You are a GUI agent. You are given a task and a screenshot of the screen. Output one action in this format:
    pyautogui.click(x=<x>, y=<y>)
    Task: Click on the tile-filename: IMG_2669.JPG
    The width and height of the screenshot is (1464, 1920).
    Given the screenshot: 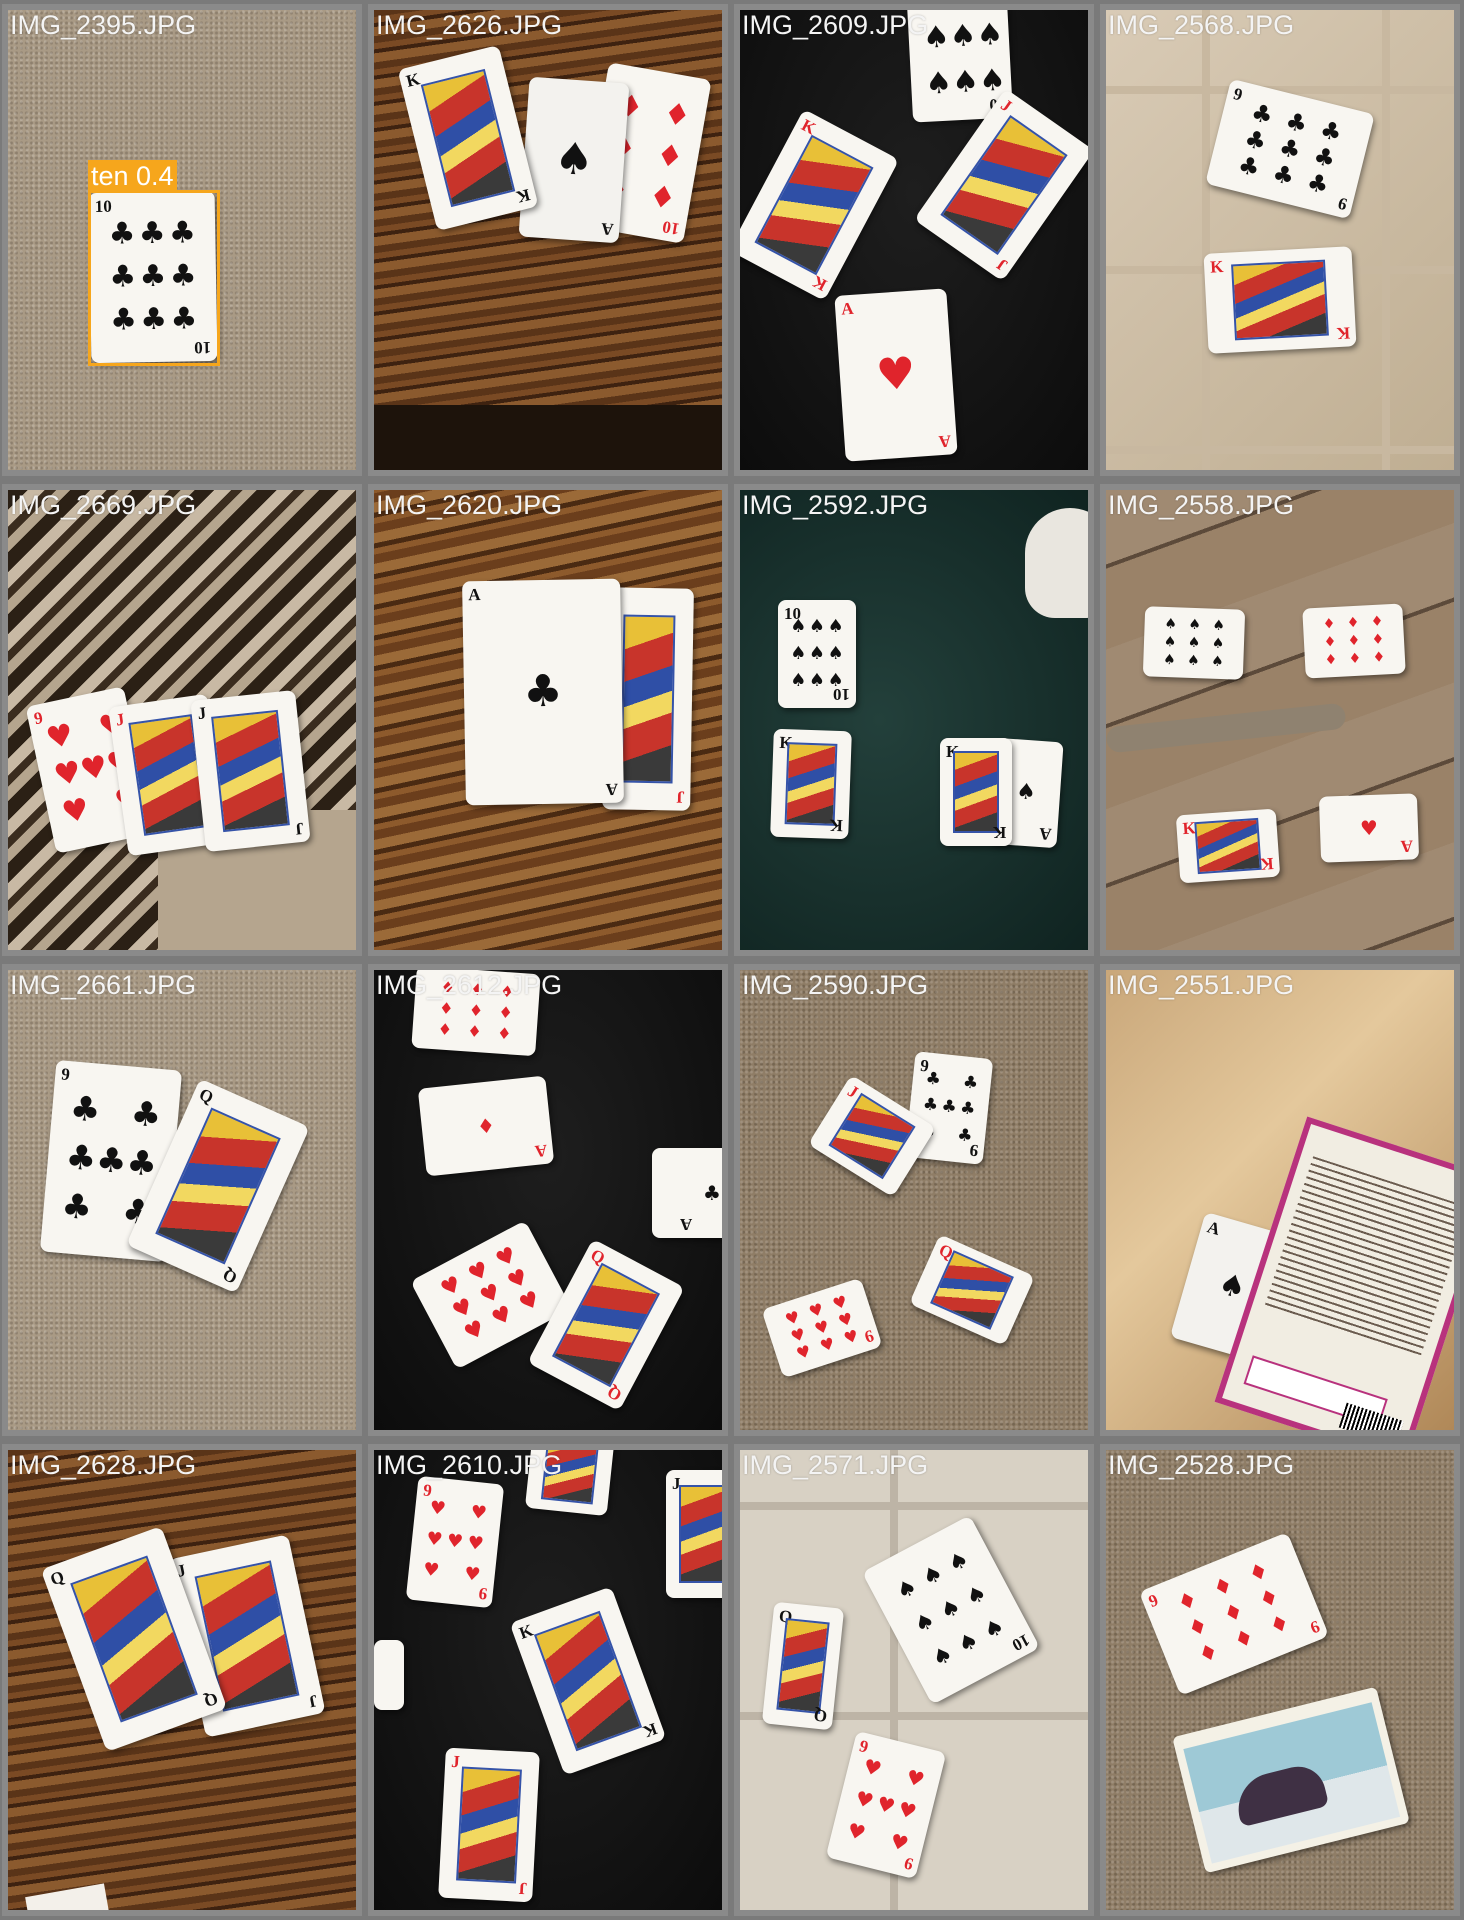 What is the action you would take?
    pyautogui.click(x=103, y=505)
    